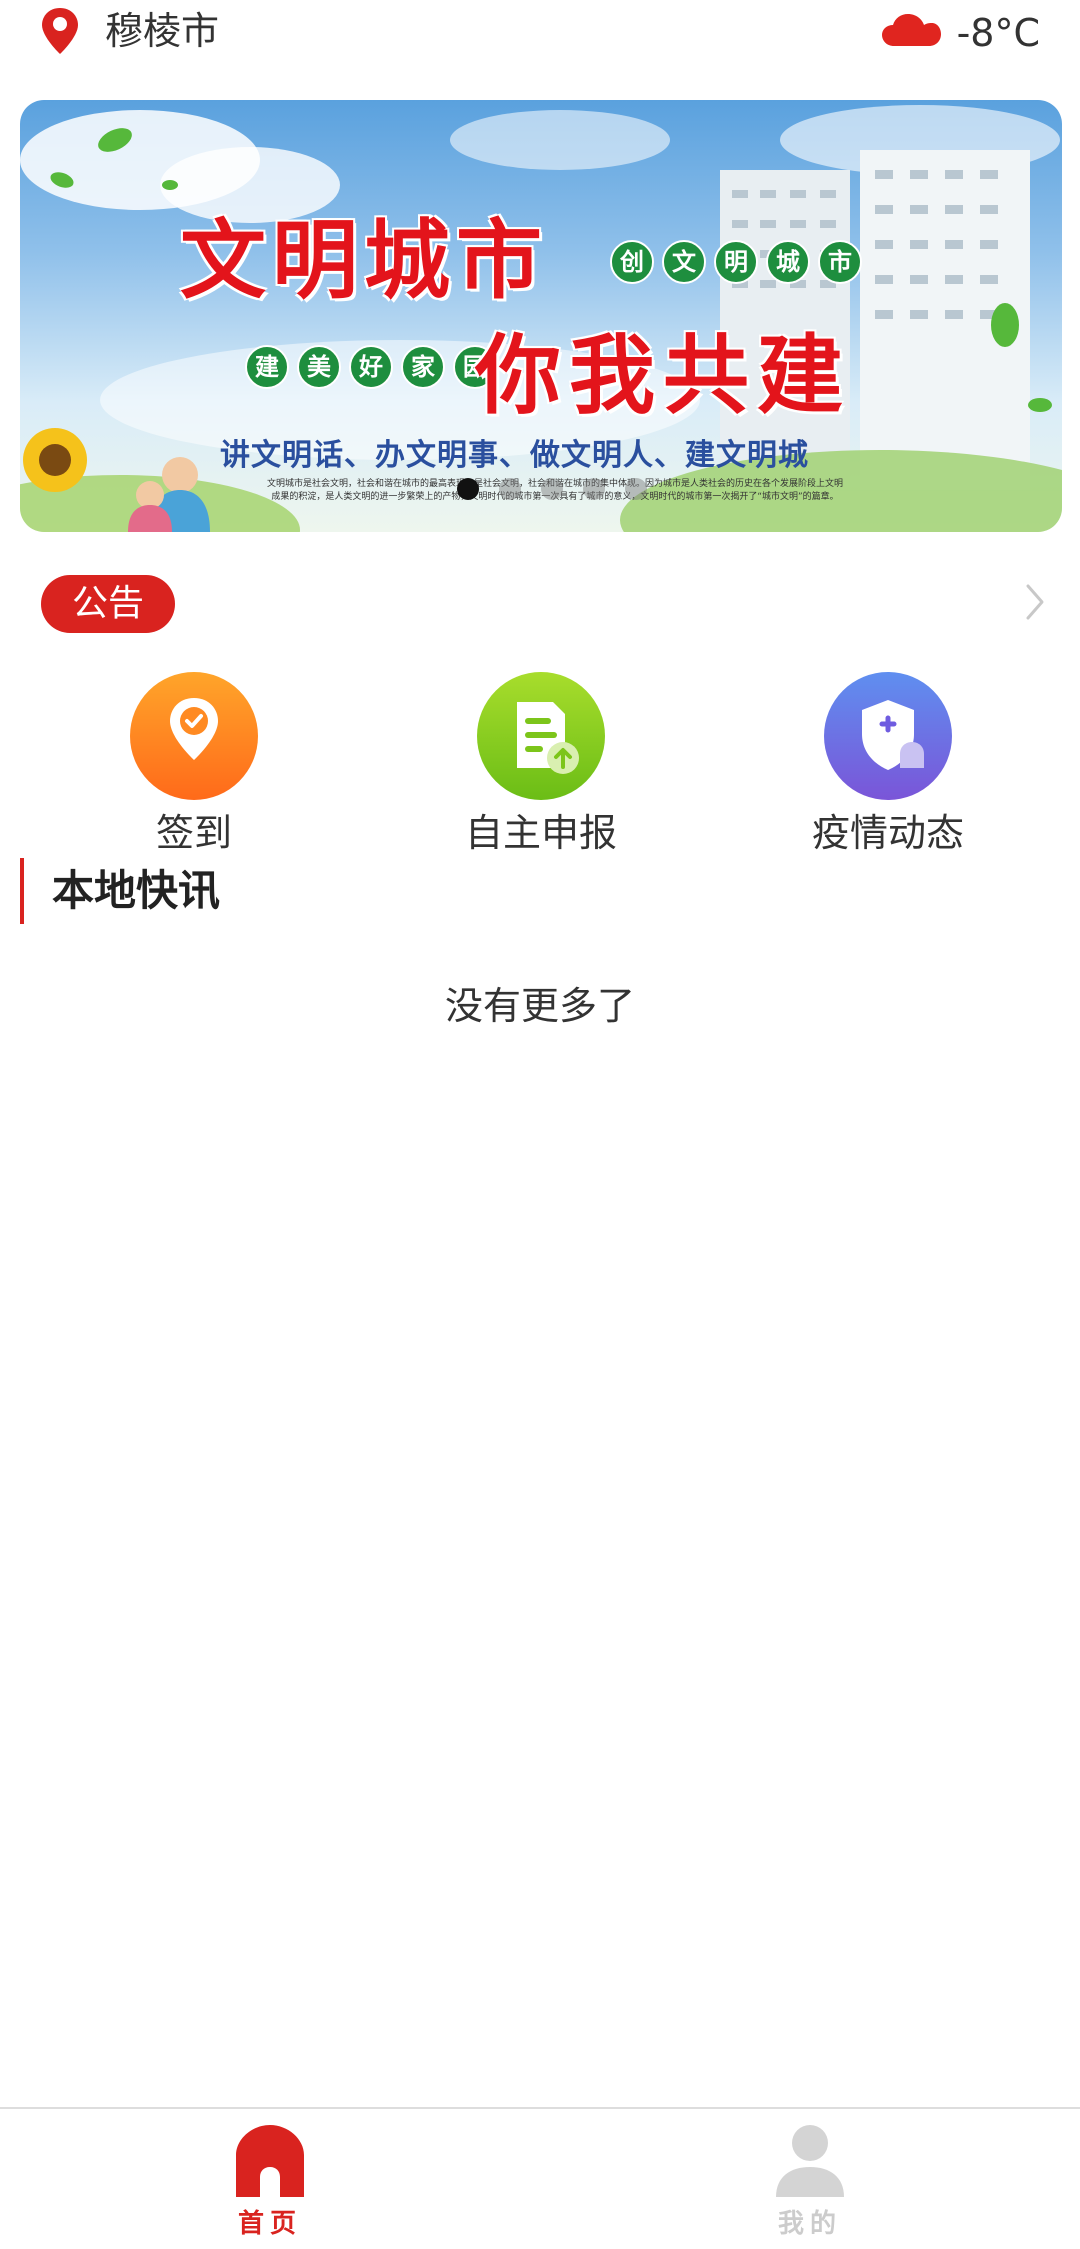 The width and height of the screenshot is (1080, 2249). I want to click on banner-title-line1: 文明城市, so click(364, 260).